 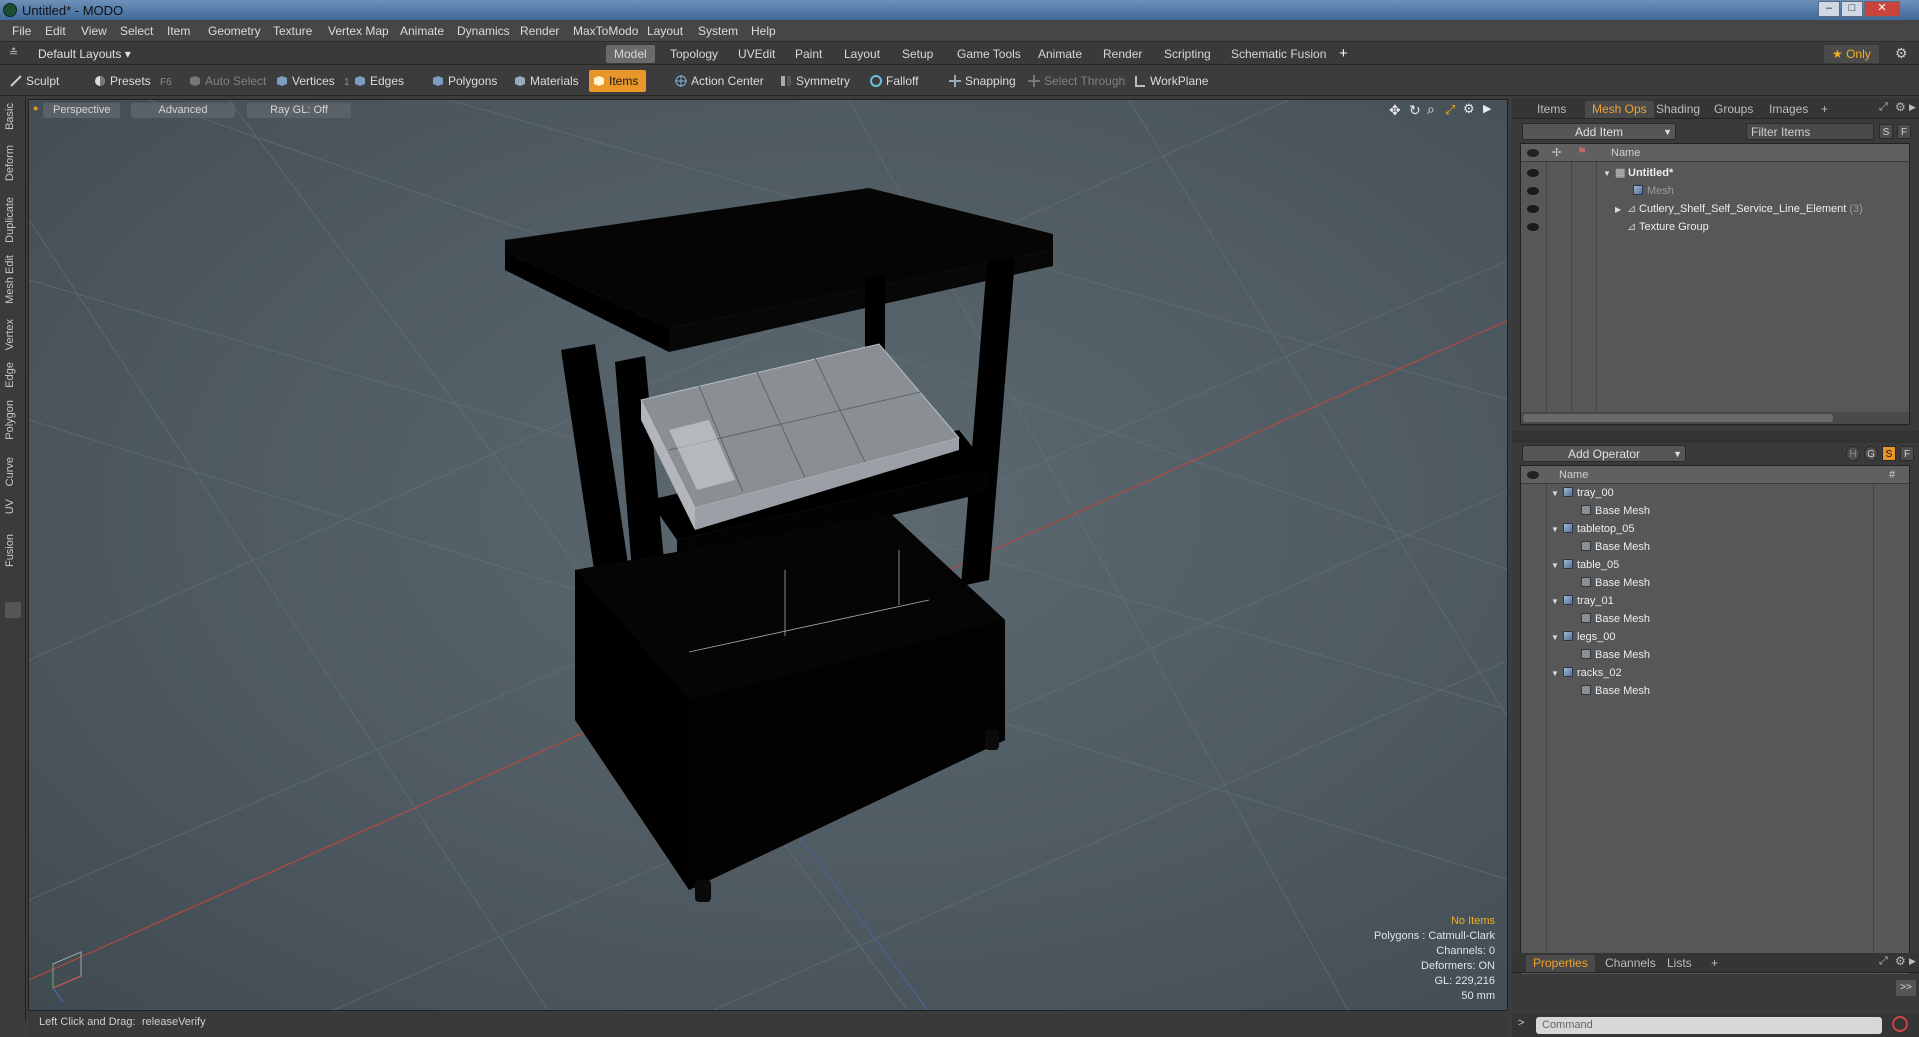 I want to click on maximize-button: □, so click(x=1852, y=9).